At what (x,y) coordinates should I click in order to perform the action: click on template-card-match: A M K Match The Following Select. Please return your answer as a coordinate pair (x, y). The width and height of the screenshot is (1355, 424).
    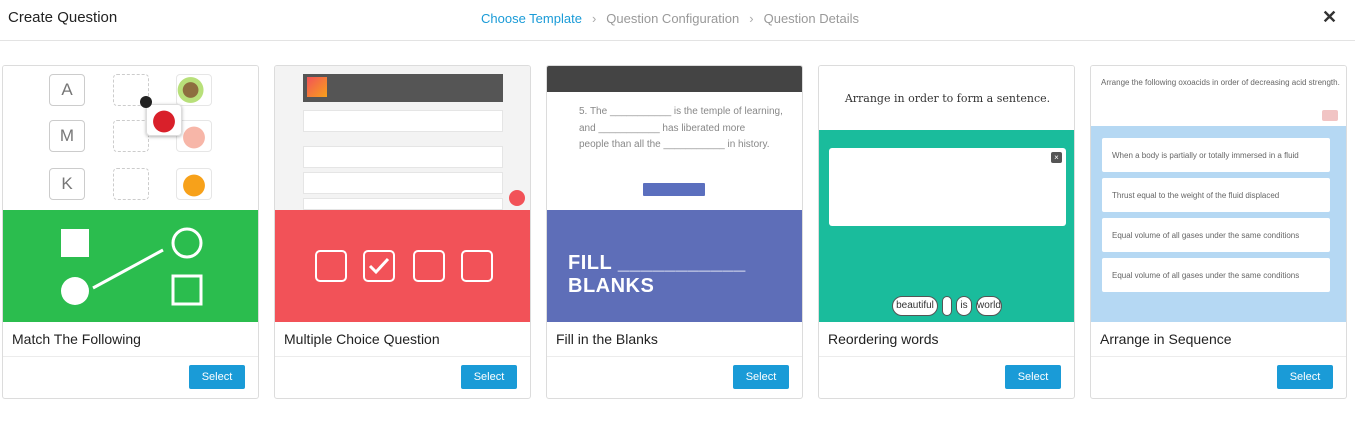
    Looking at the image, I should click on (130, 232).